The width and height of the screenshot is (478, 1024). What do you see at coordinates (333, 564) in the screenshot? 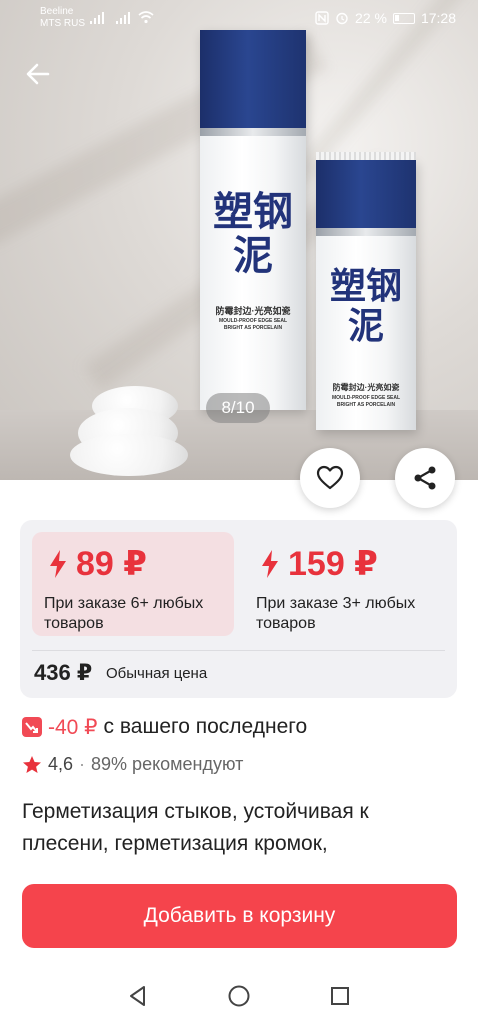
I see `tier-price-value: 159 ₽` at bounding box center [333, 564].